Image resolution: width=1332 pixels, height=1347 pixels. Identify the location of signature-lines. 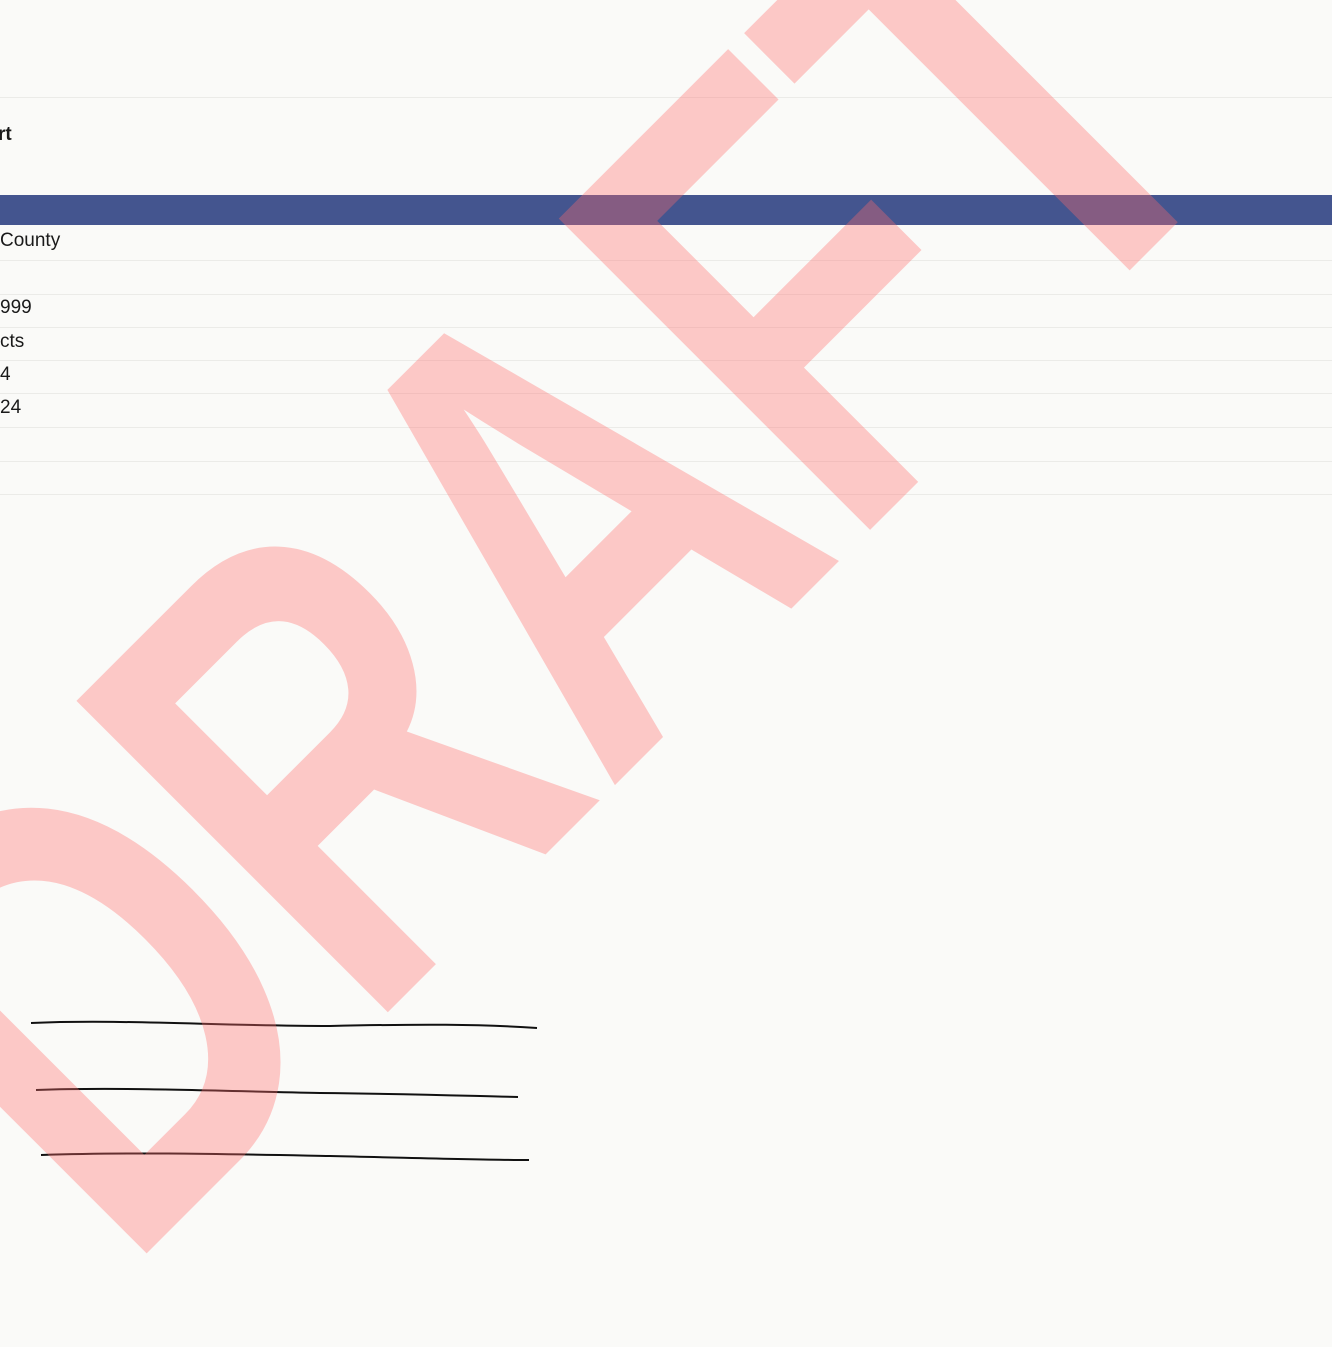
(284, 1090).